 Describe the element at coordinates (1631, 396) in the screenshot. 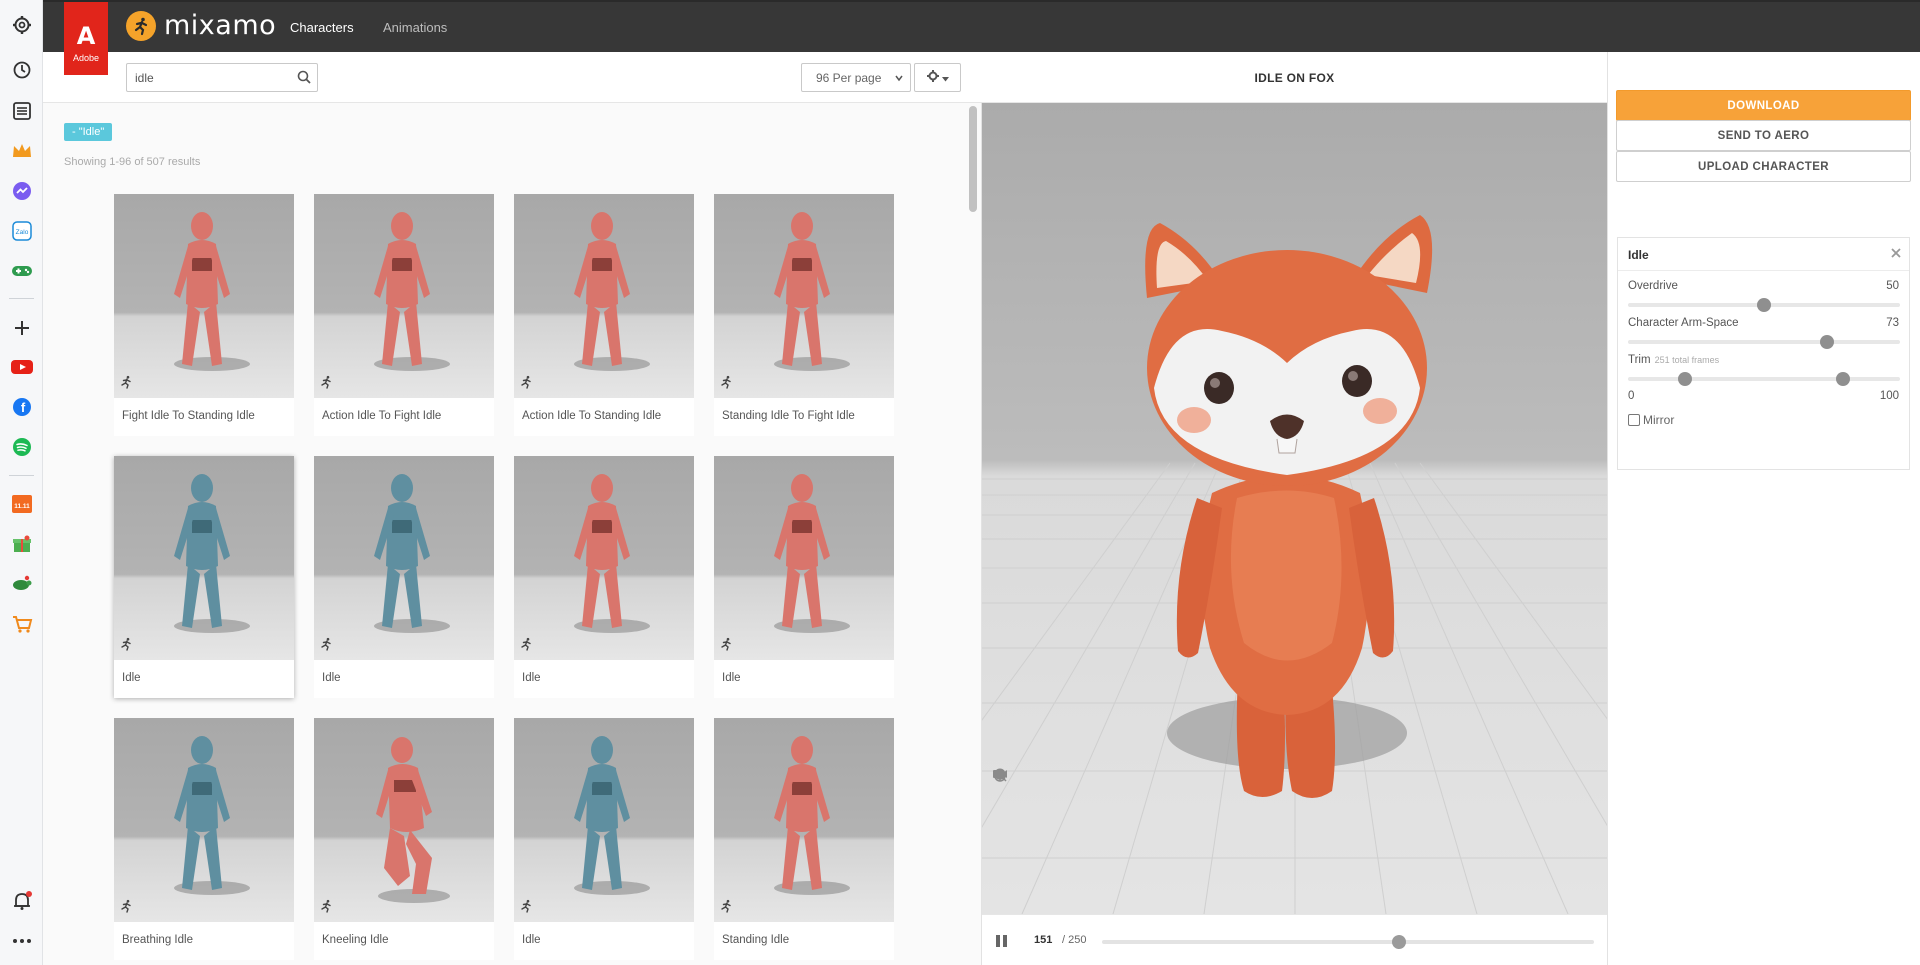

I see `trim-min: 0` at that location.